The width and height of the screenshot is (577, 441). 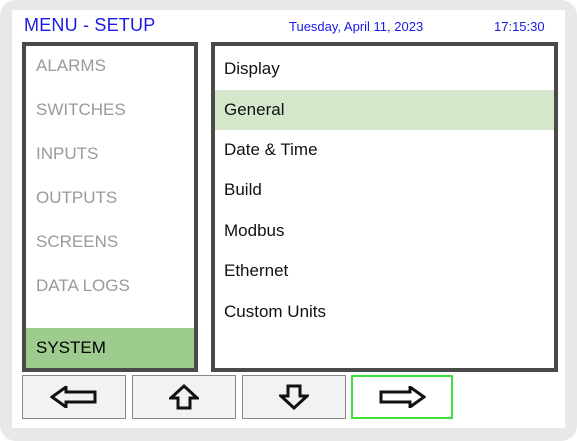 What do you see at coordinates (271, 149) in the screenshot?
I see `menu-item-label: Date & Time` at bounding box center [271, 149].